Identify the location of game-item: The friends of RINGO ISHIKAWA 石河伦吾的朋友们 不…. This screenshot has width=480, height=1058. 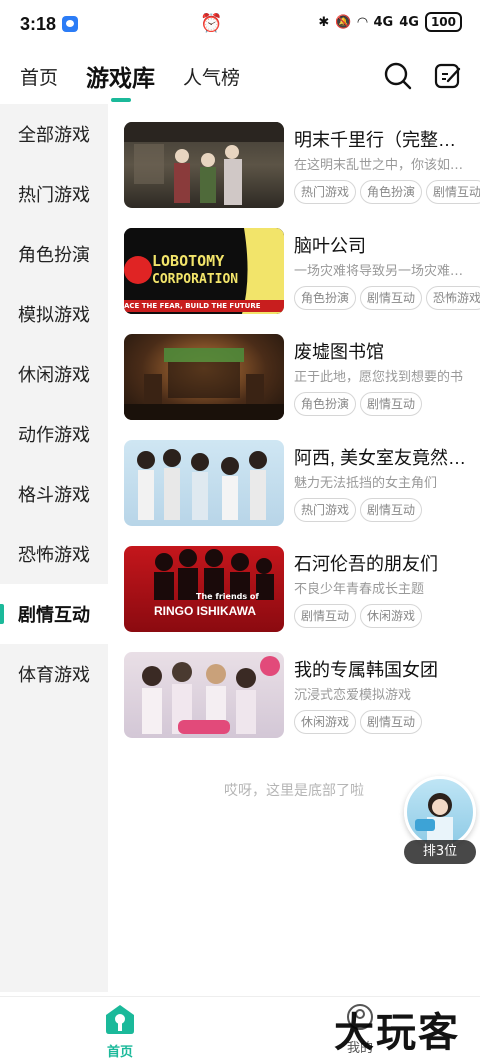
(302, 591).